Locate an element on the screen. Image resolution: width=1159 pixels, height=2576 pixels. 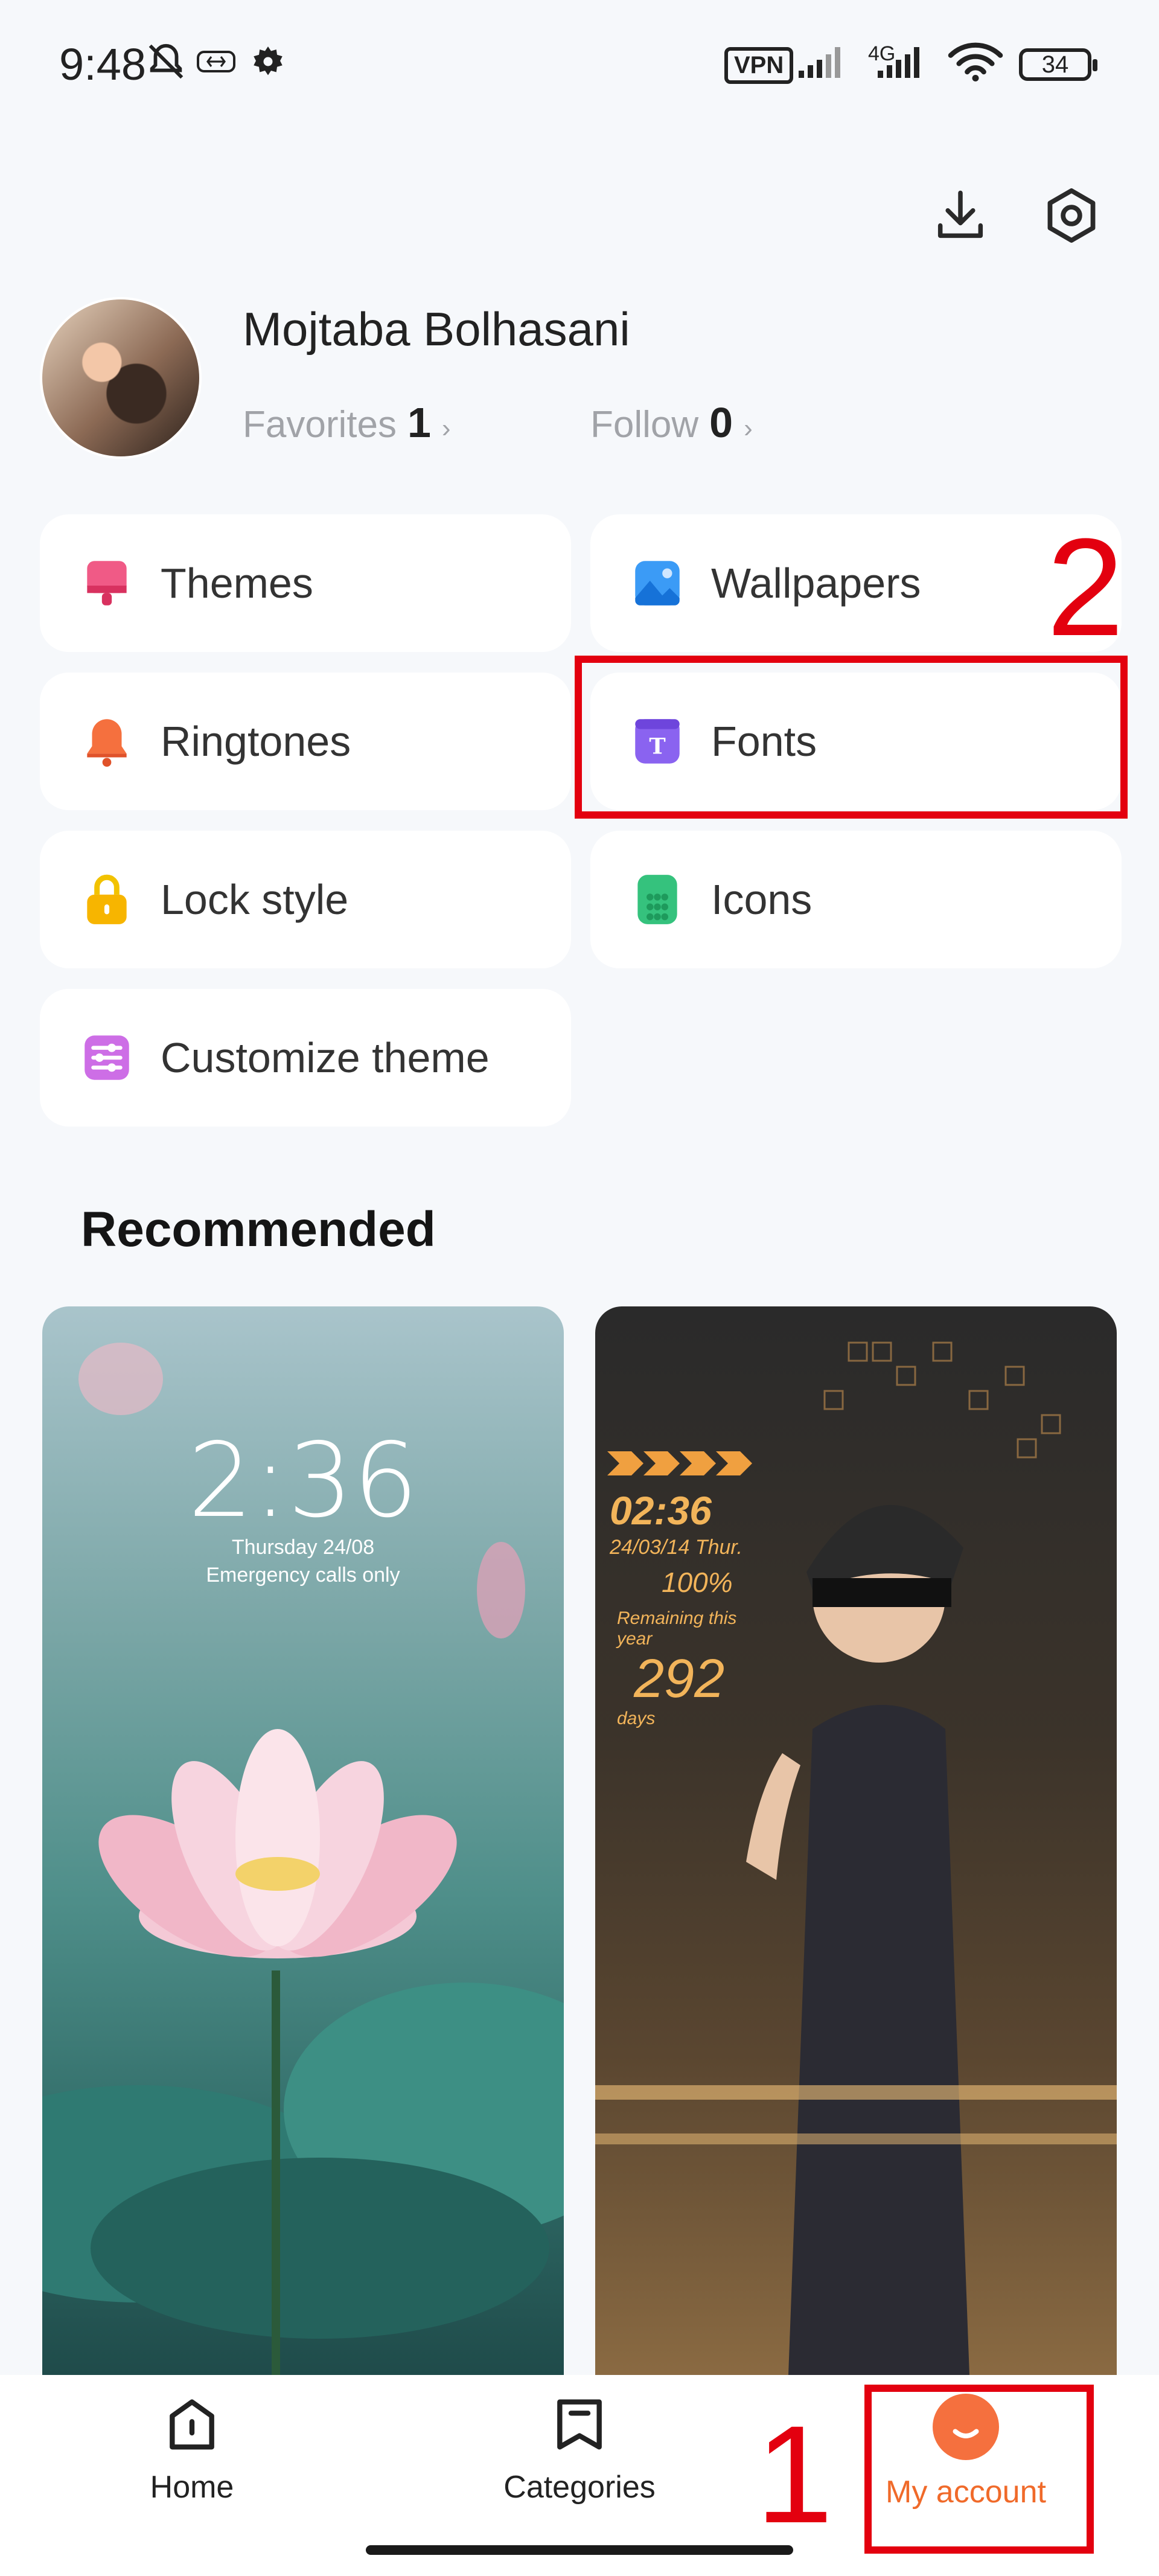
lock-date: 24/03/14 Thur. is located at coordinates (676, 1548).